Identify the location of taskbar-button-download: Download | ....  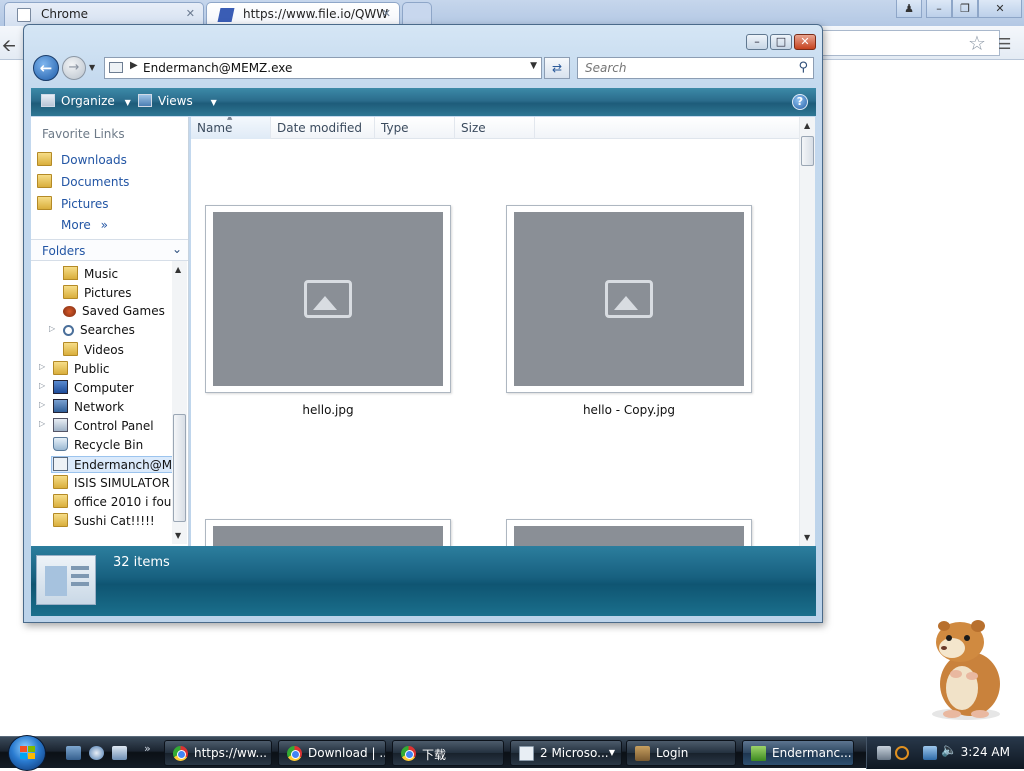
(332, 753).